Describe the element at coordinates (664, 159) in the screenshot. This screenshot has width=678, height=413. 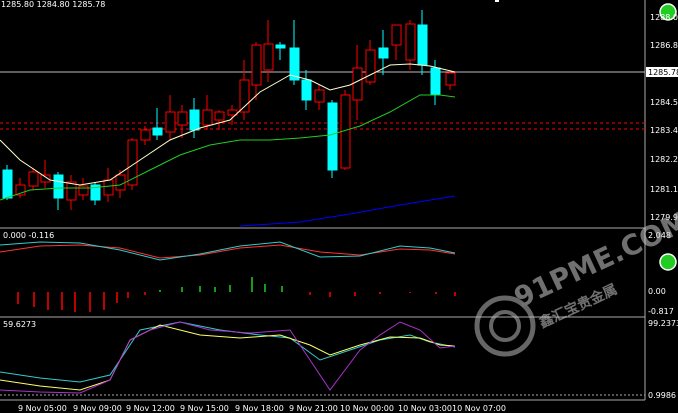
I see `price-tick: 1282.25` at that location.